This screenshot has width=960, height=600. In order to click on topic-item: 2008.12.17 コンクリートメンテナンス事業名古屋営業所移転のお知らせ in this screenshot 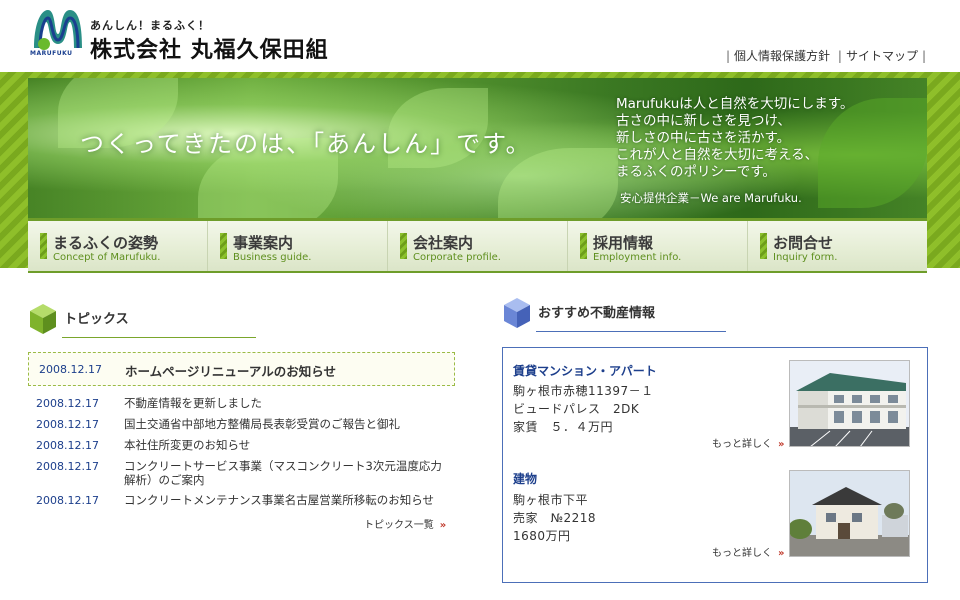, I will do `click(246, 500)`.